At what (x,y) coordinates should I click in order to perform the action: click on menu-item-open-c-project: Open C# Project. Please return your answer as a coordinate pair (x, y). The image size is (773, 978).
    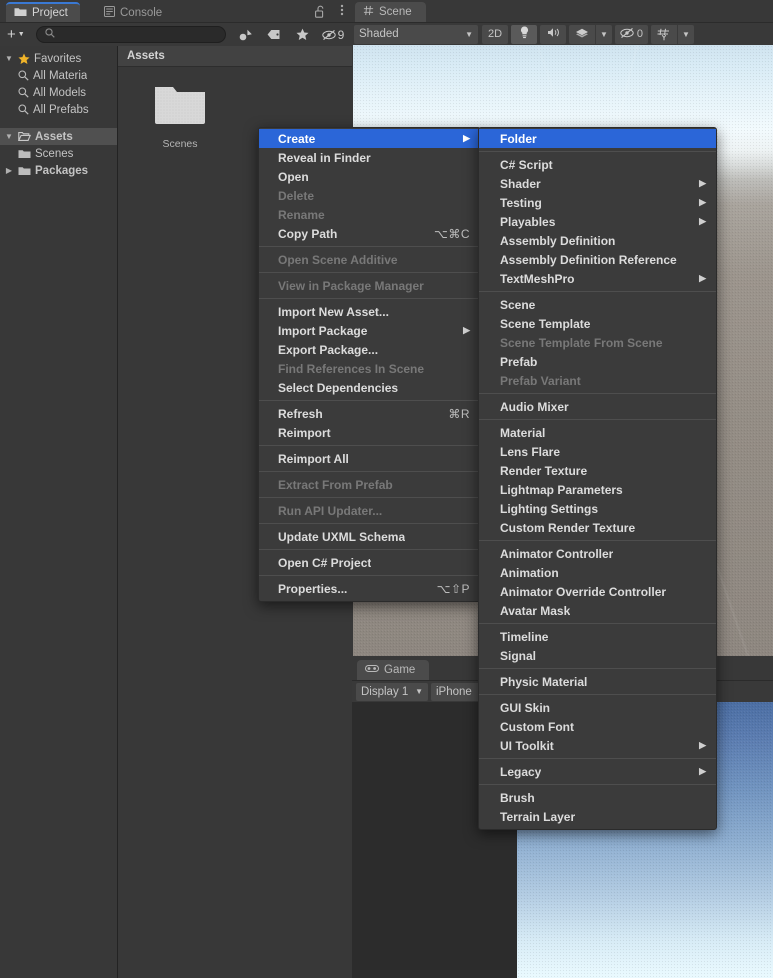
    Looking at the image, I should click on (369, 562).